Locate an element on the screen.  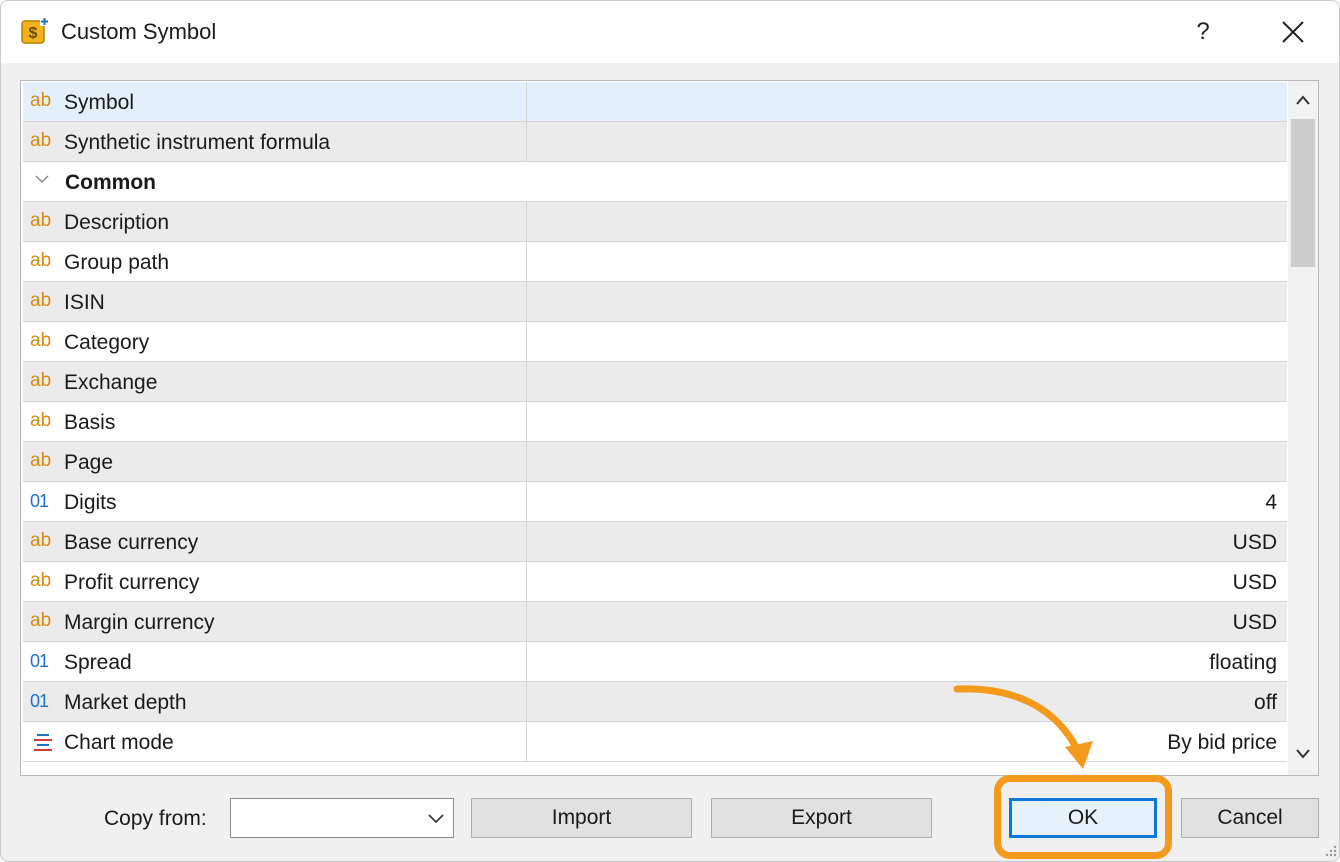
property-name-cell: Chart mode is located at coordinates (275, 741).